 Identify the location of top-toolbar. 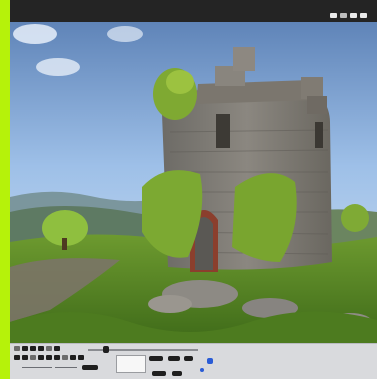
(193, 11).